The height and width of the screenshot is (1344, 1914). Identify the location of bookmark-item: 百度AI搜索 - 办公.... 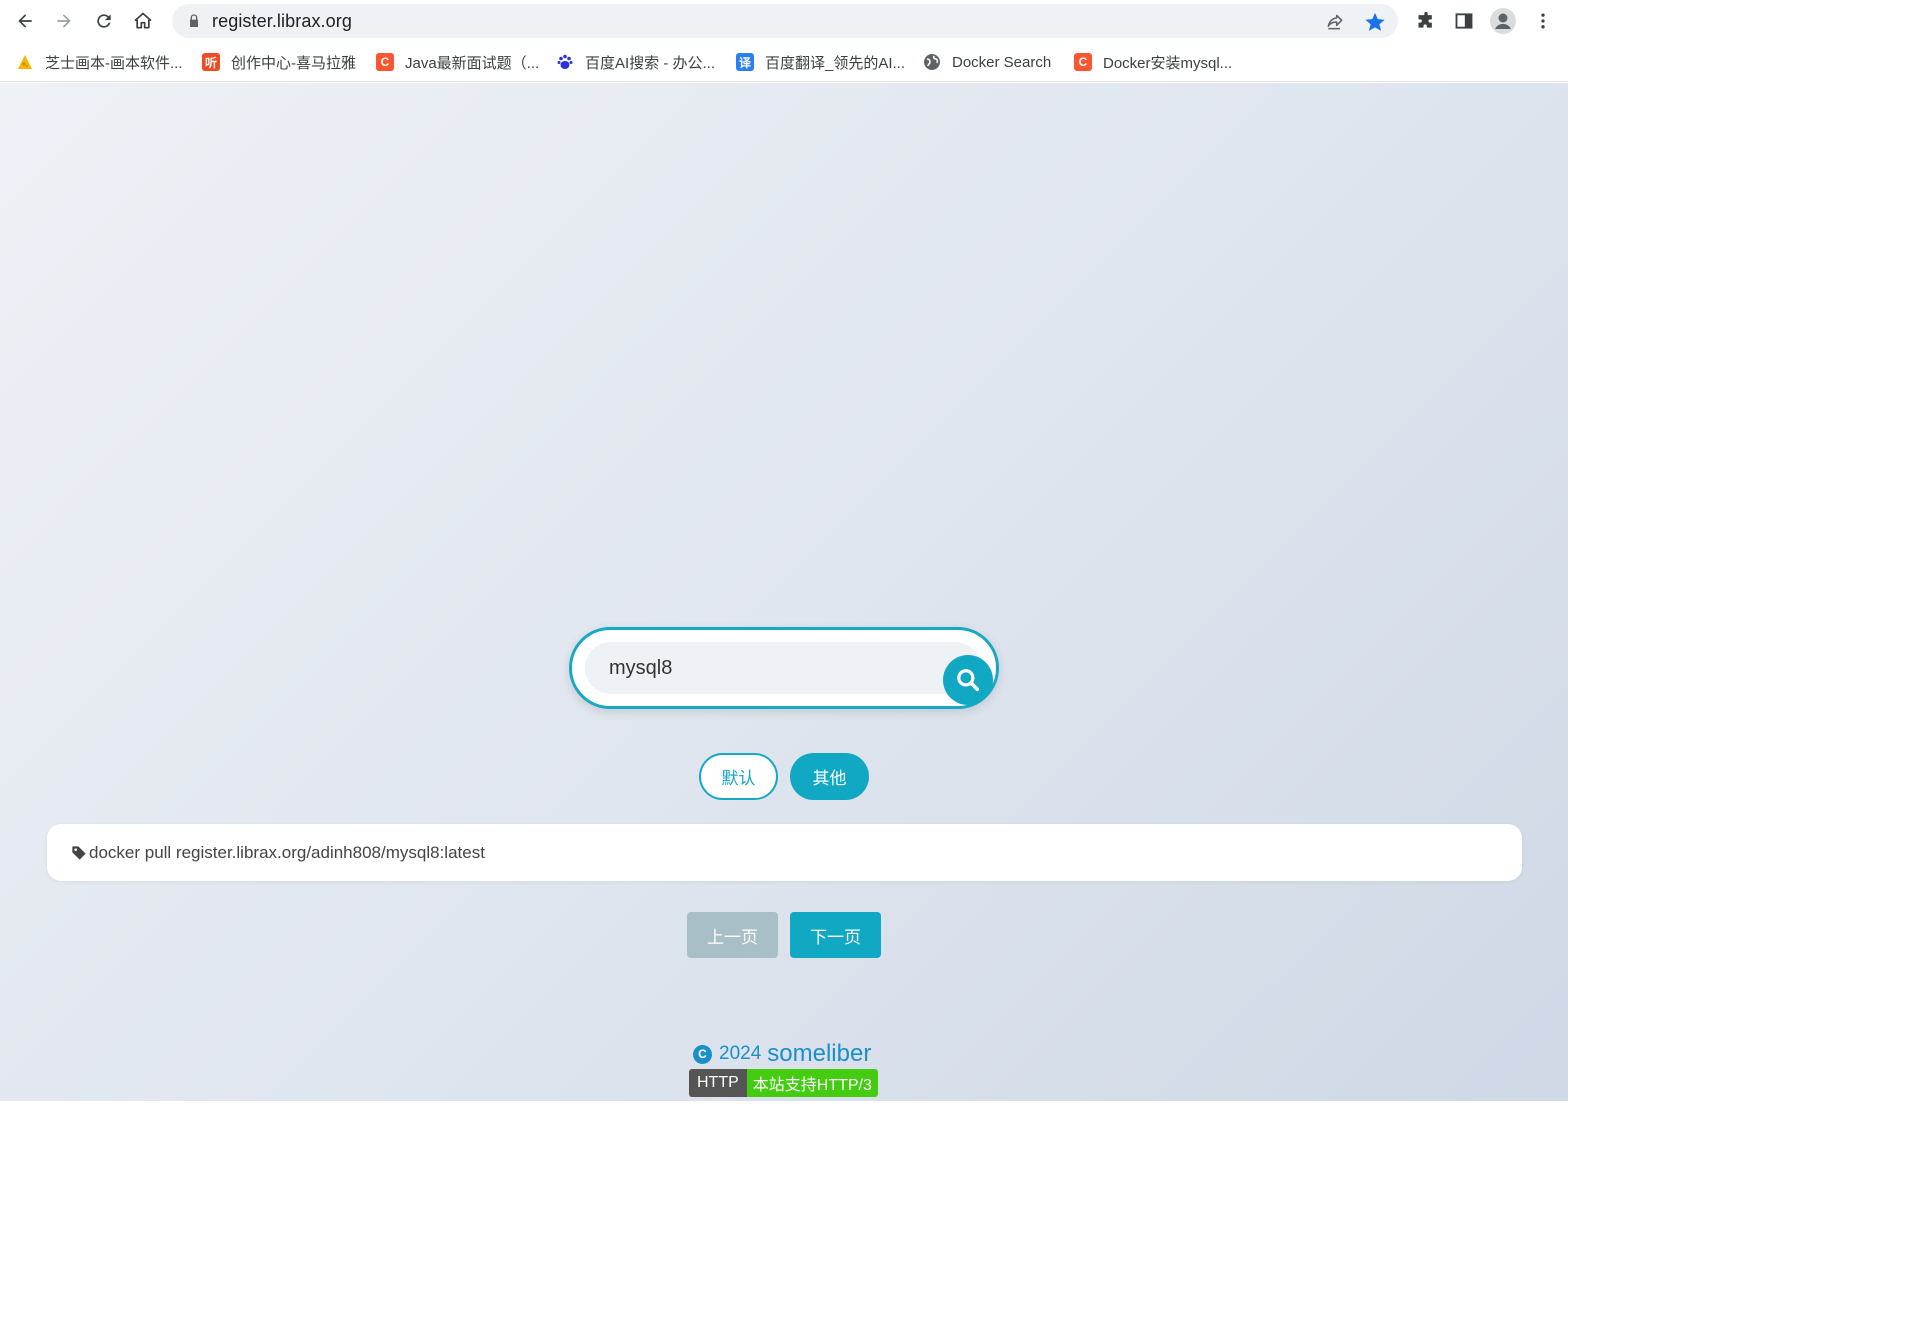
(635, 62).